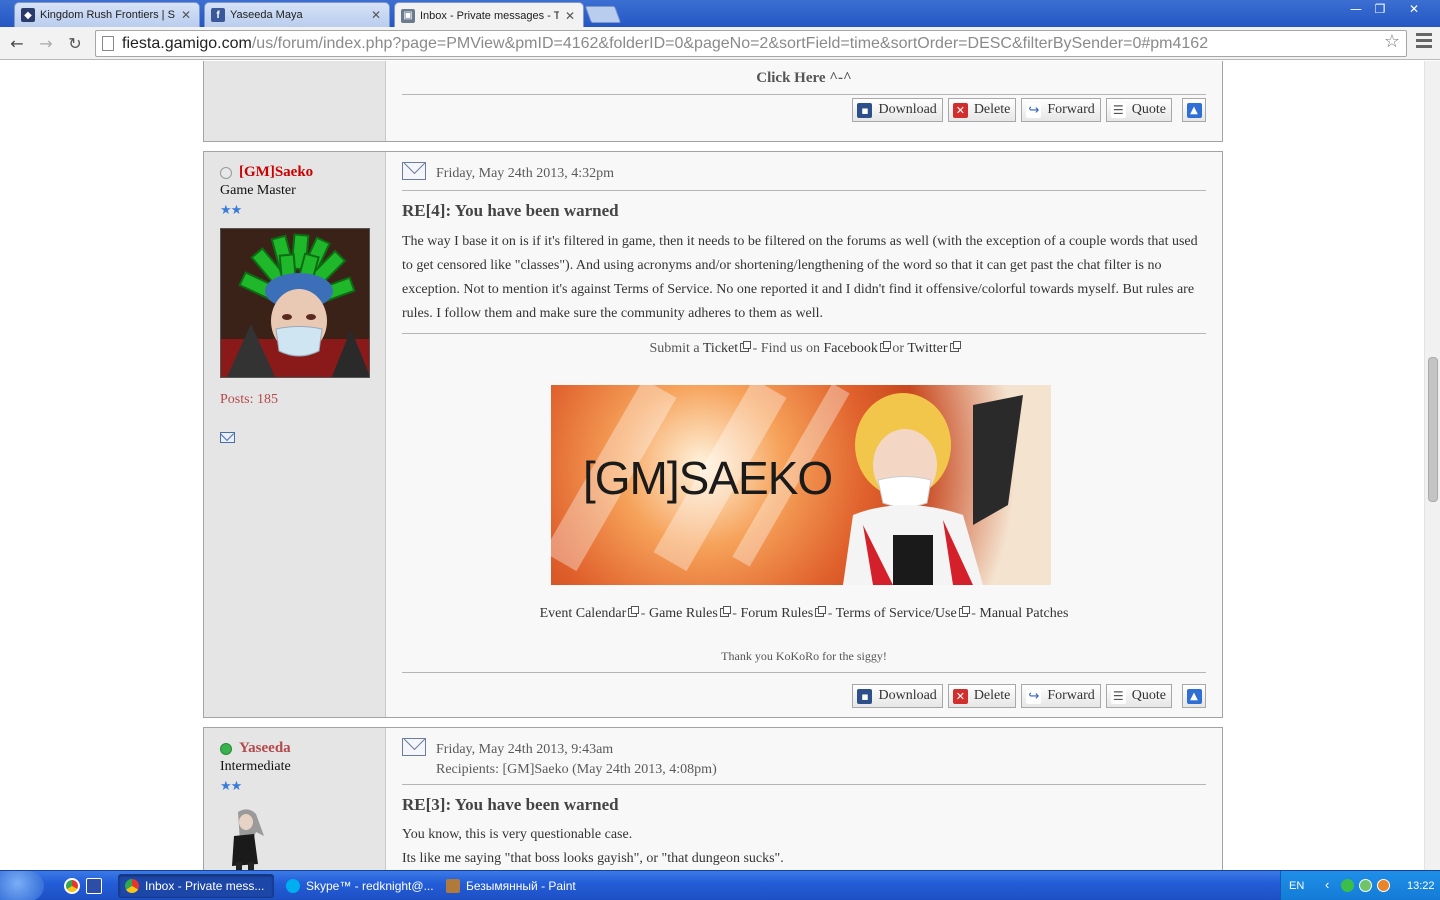 The width and height of the screenshot is (1440, 900). I want to click on chevron-left-icon: ‹, so click(1327, 884).